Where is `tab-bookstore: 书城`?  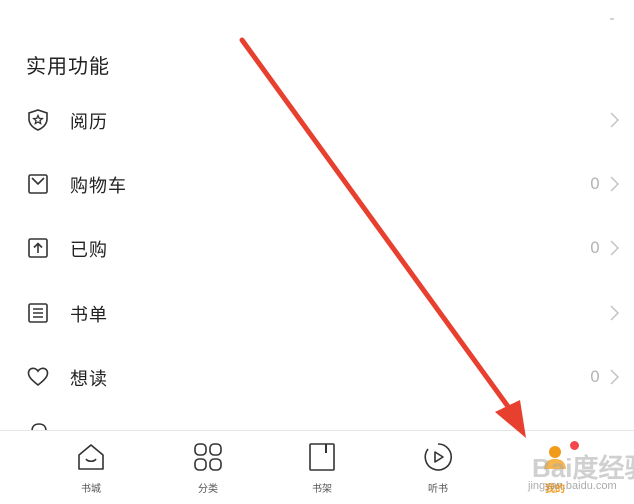 tab-bookstore: 书城 is located at coordinates (91, 467).